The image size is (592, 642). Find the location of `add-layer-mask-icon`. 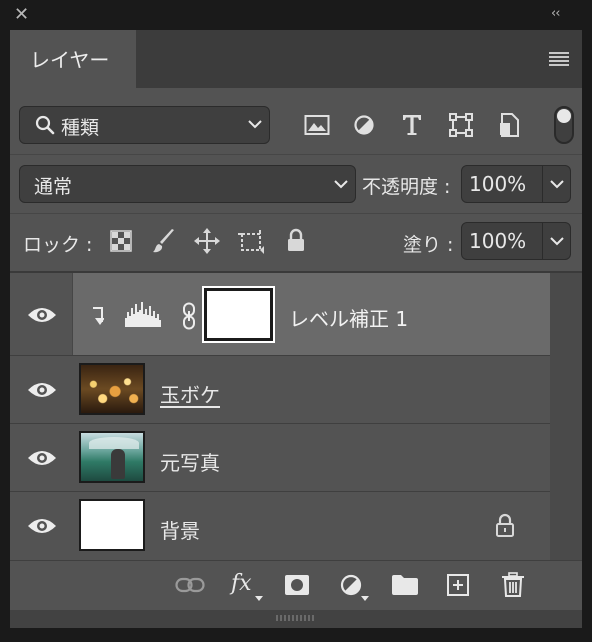

add-layer-mask-icon is located at coordinates (297, 585).